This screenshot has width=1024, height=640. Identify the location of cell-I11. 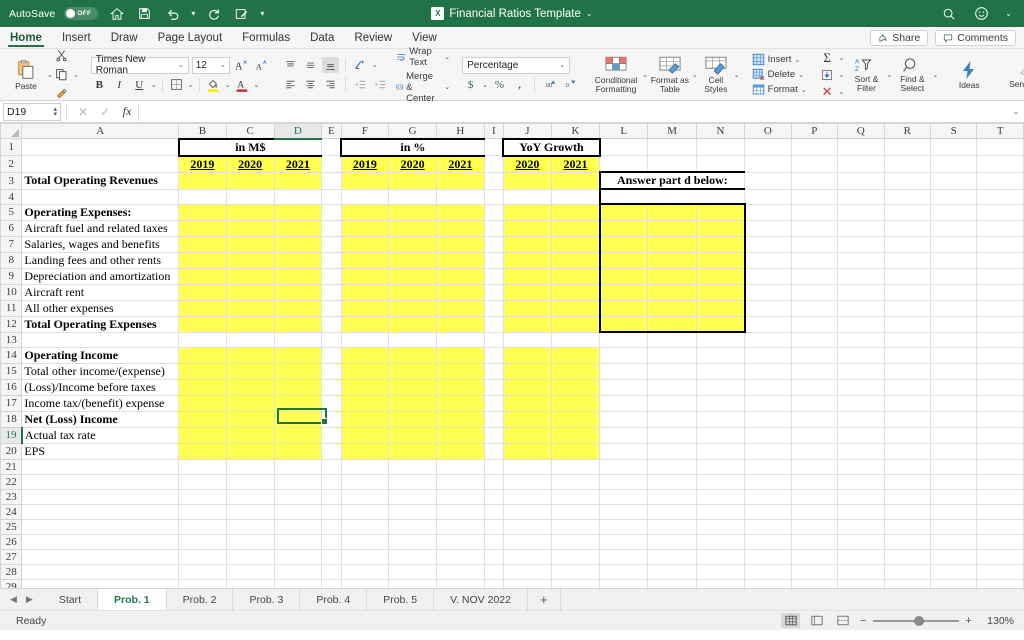
(493, 308).